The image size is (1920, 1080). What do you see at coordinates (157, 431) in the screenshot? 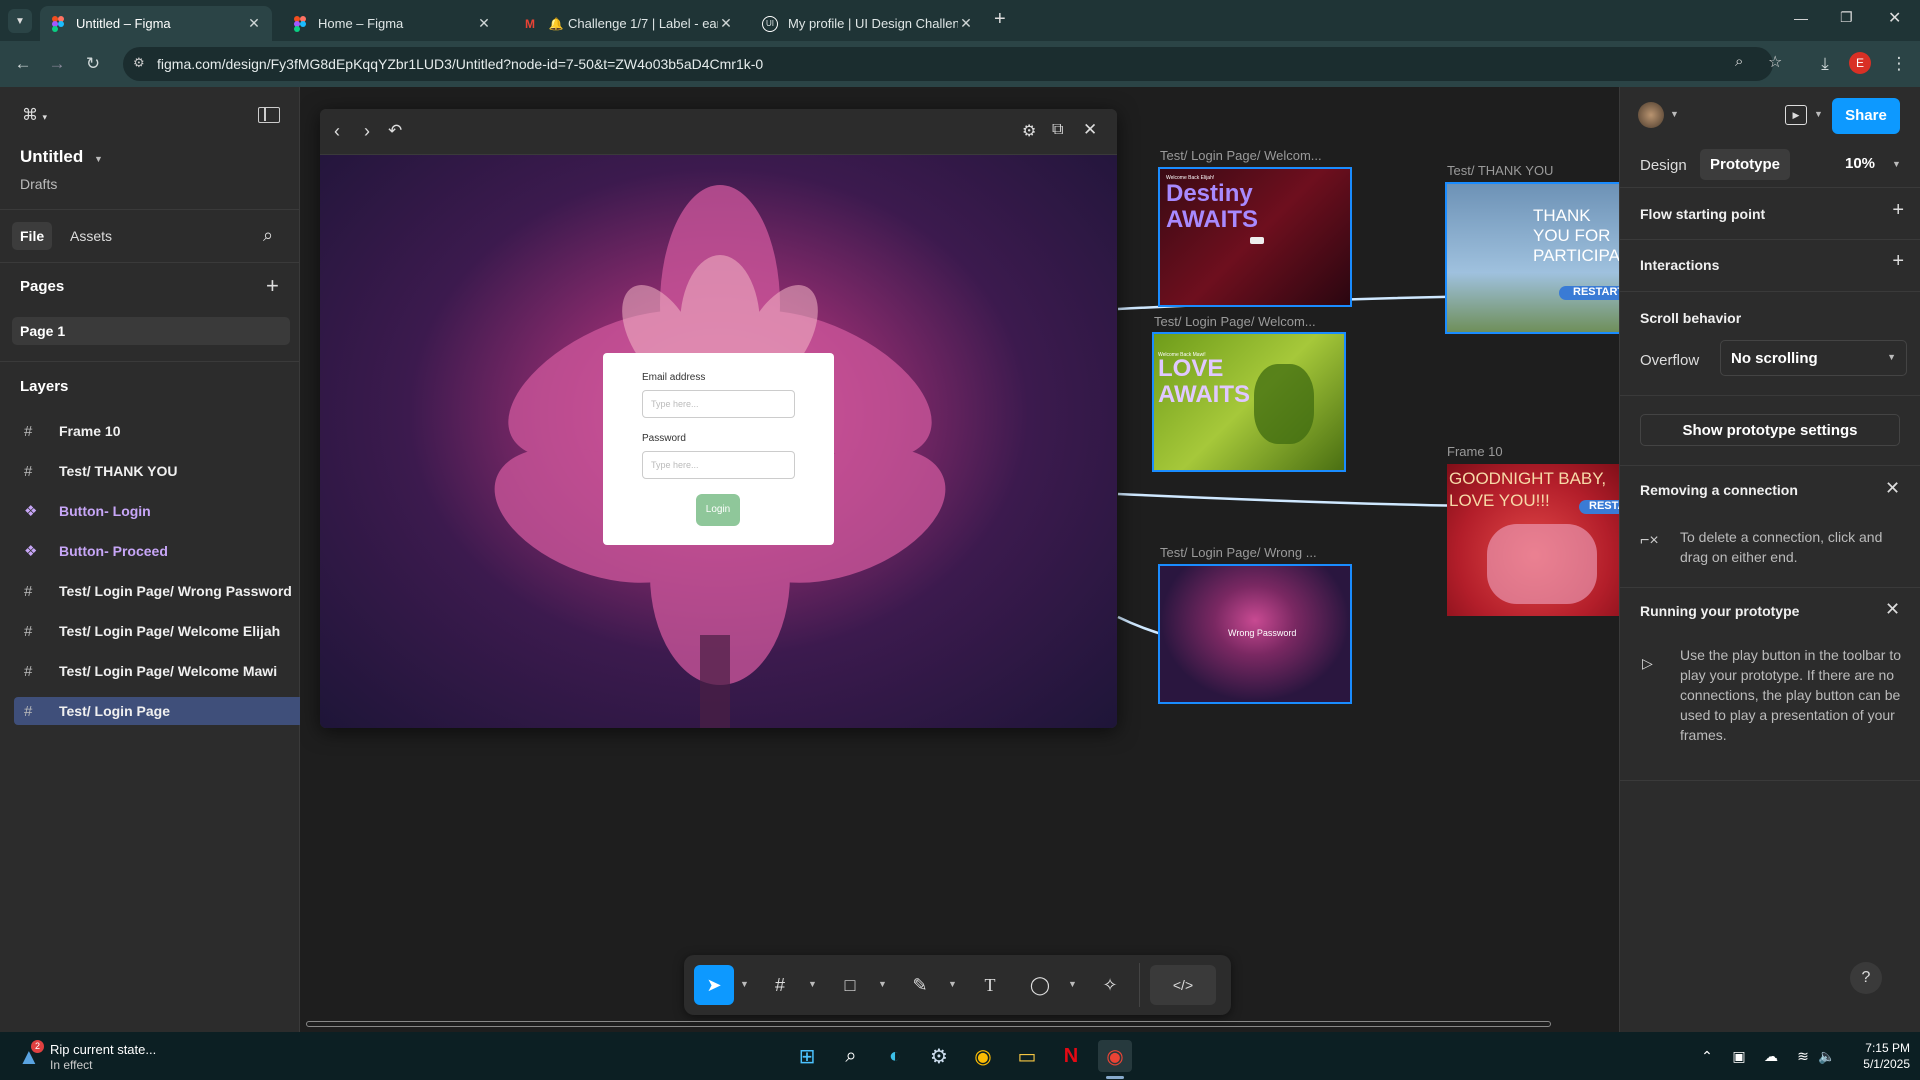
I see `layer-frame-10: # Frame 10` at bounding box center [157, 431].